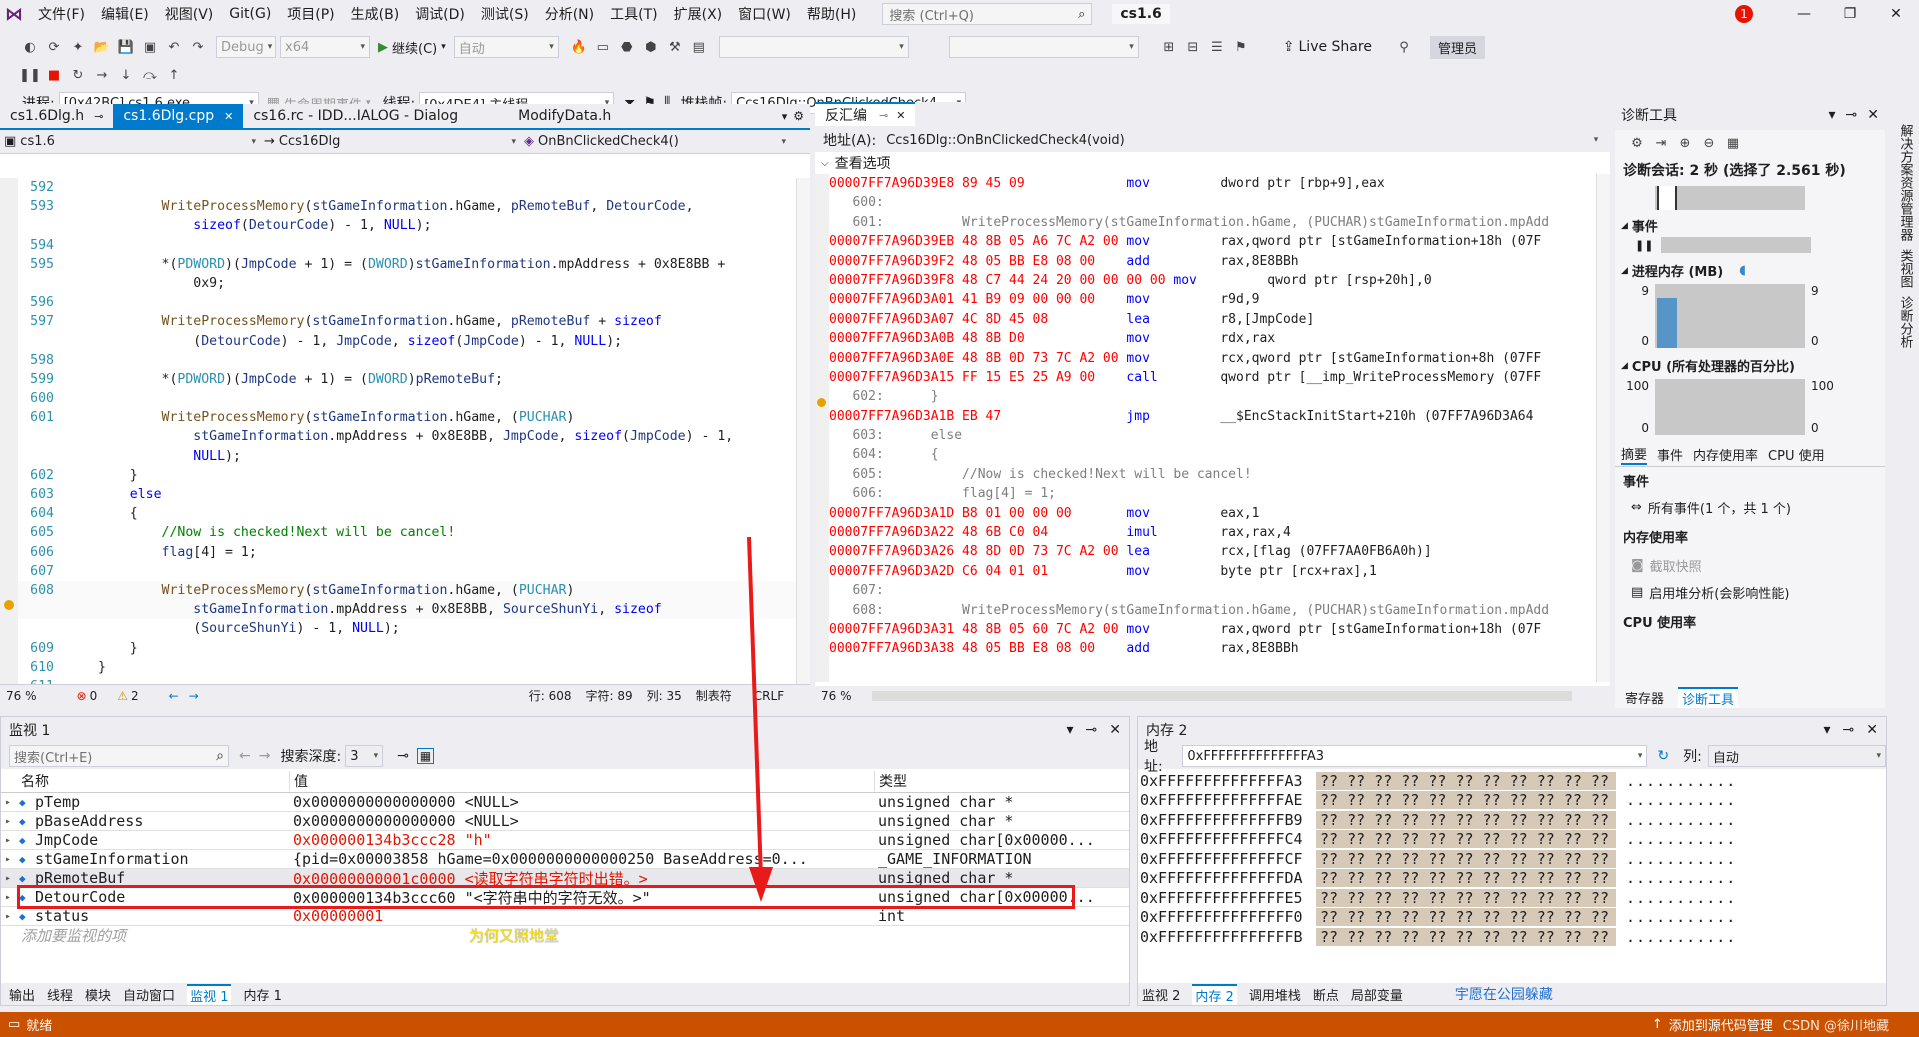 The height and width of the screenshot is (1037, 1919). Describe the element at coordinates (655, 141) in the screenshot. I see `nav-method-combo: ◈ OnBnClickedCheck4() ▾` at that location.